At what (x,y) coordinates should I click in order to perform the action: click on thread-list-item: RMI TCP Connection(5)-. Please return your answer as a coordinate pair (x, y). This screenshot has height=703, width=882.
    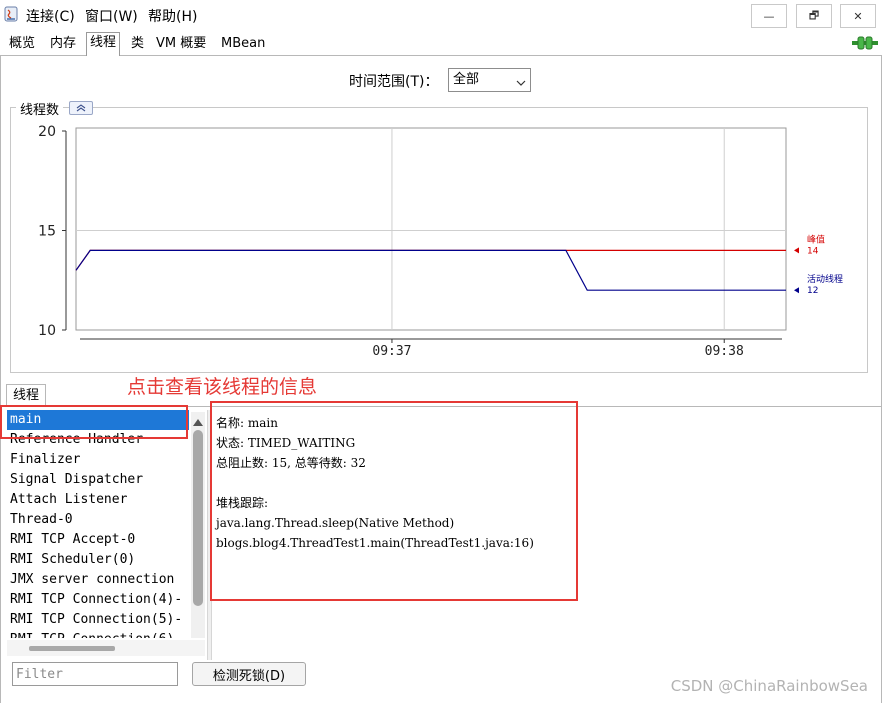
    Looking at the image, I should click on (98, 620).